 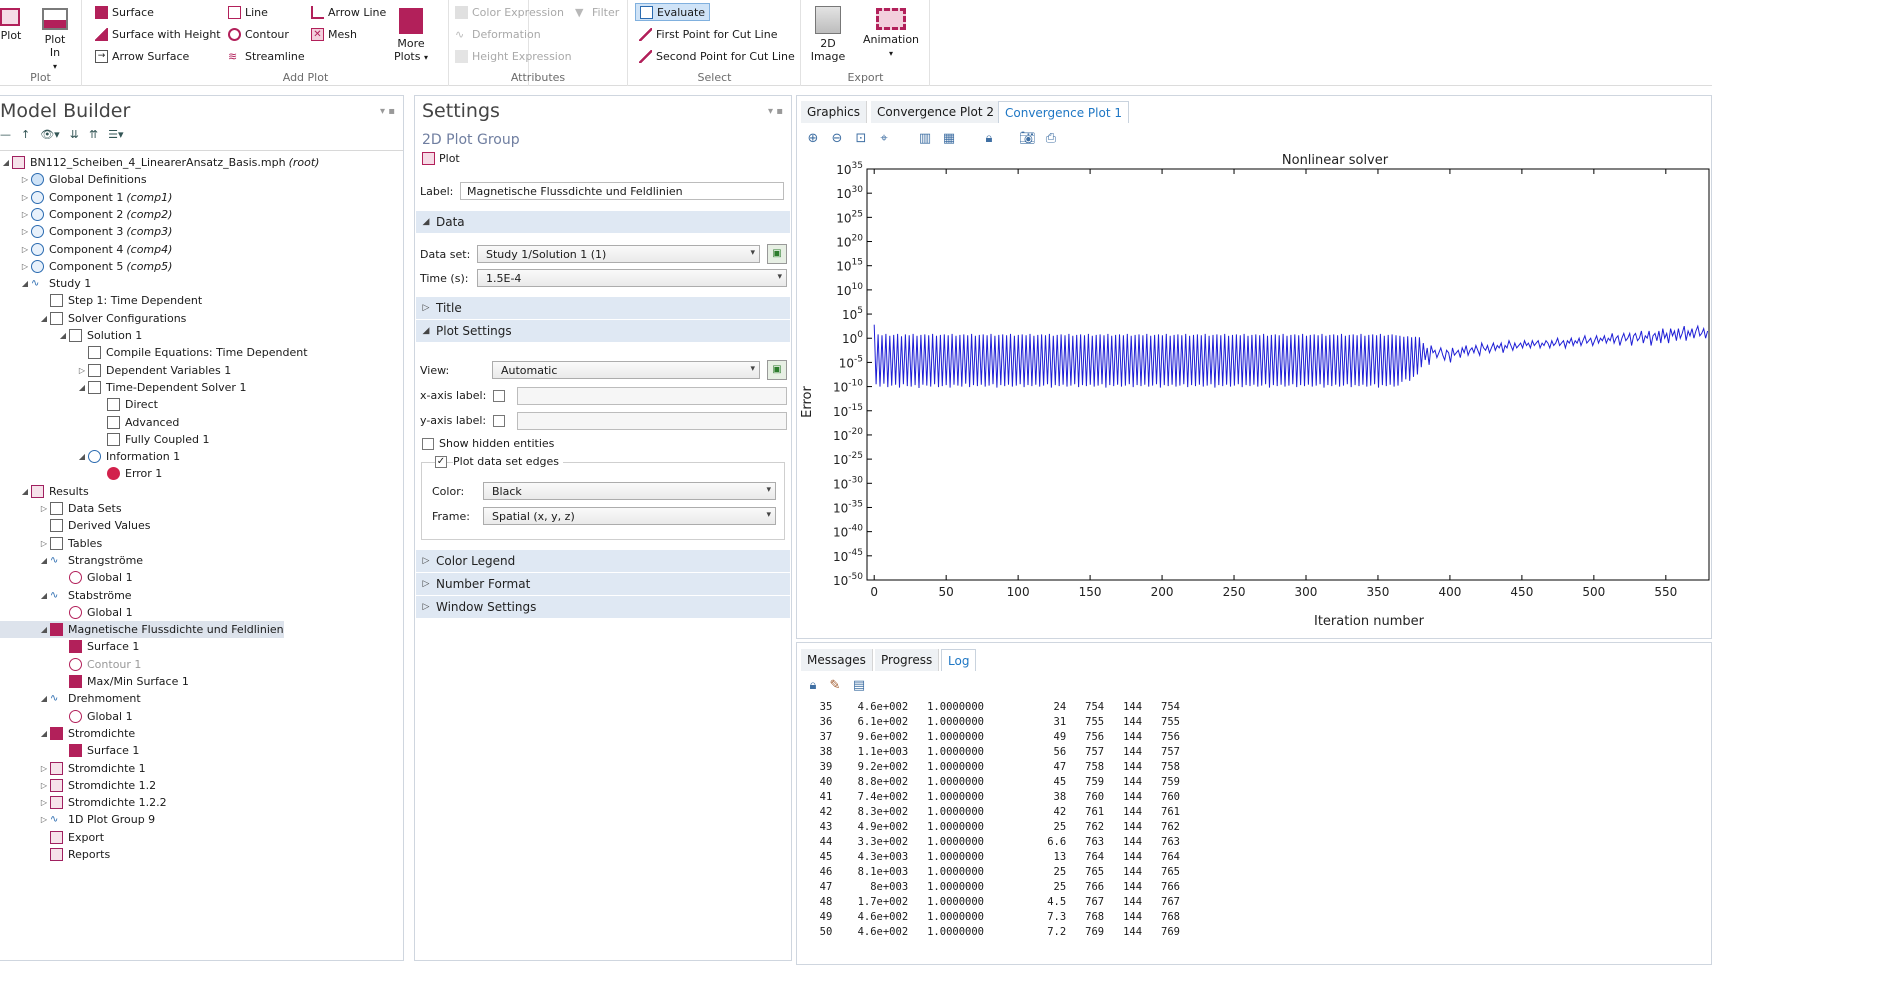 What do you see at coordinates (248, 12) in the screenshot?
I see `add-line-button: Line` at bounding box center [248, 12].